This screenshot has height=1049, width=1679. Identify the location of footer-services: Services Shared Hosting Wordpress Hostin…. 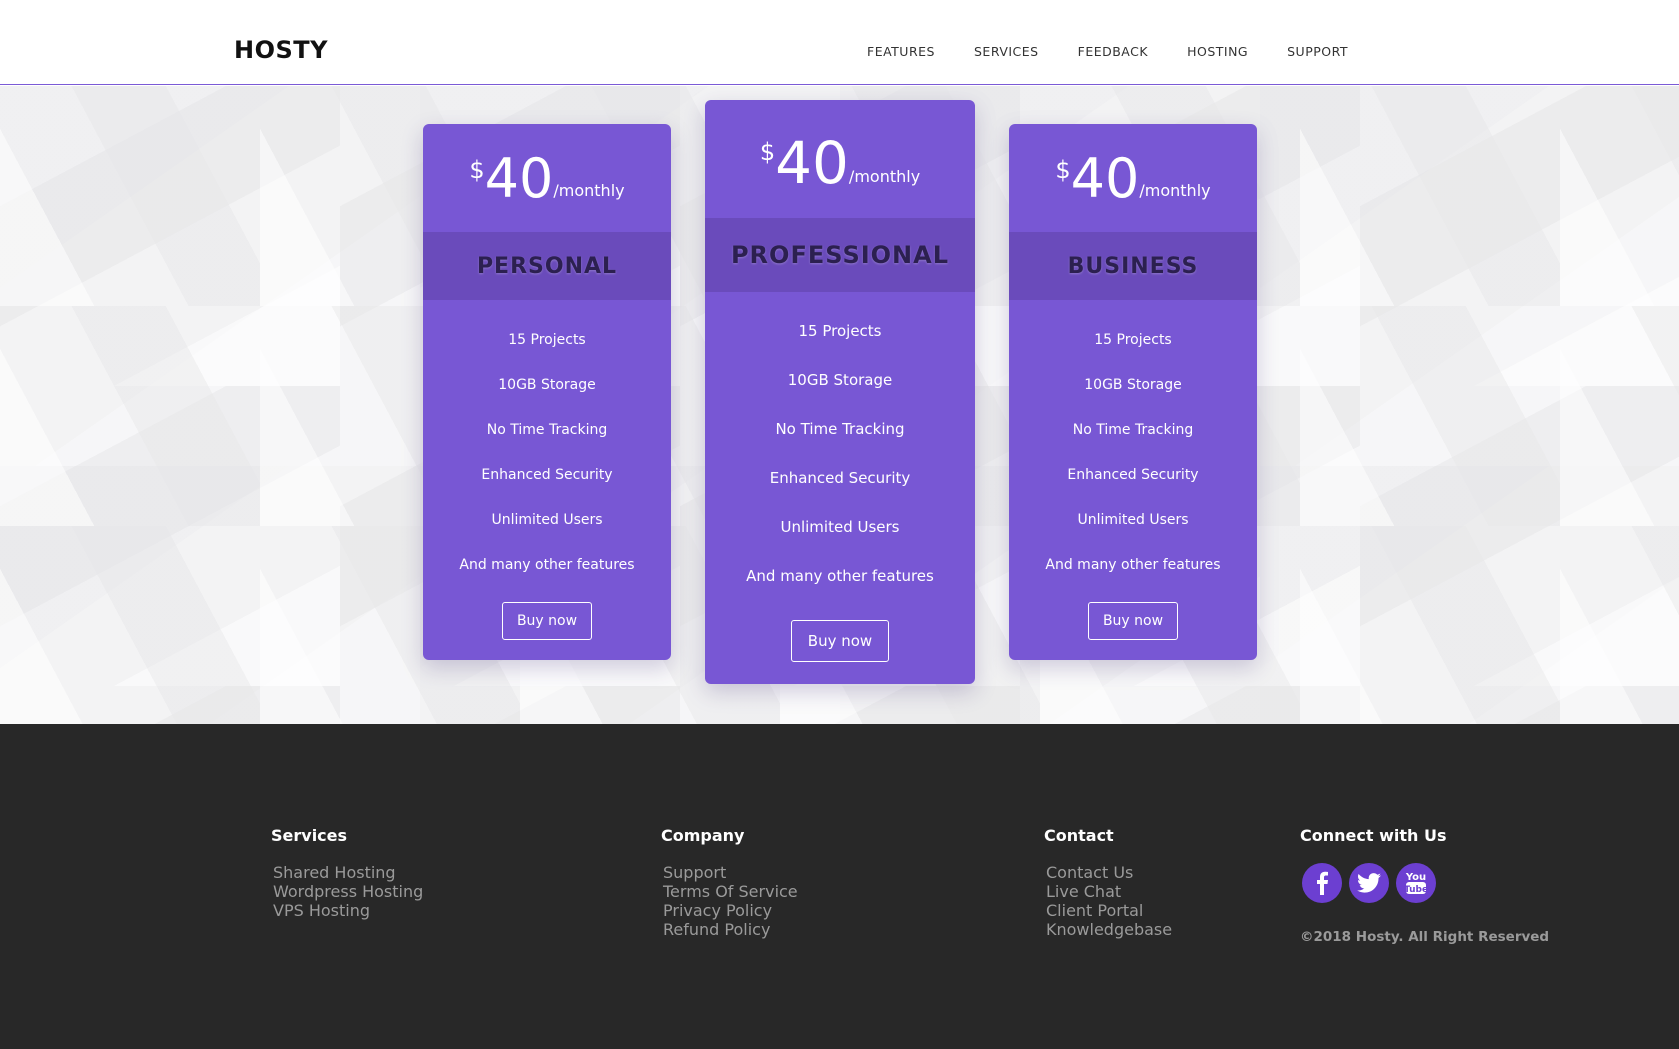
(347, 873).